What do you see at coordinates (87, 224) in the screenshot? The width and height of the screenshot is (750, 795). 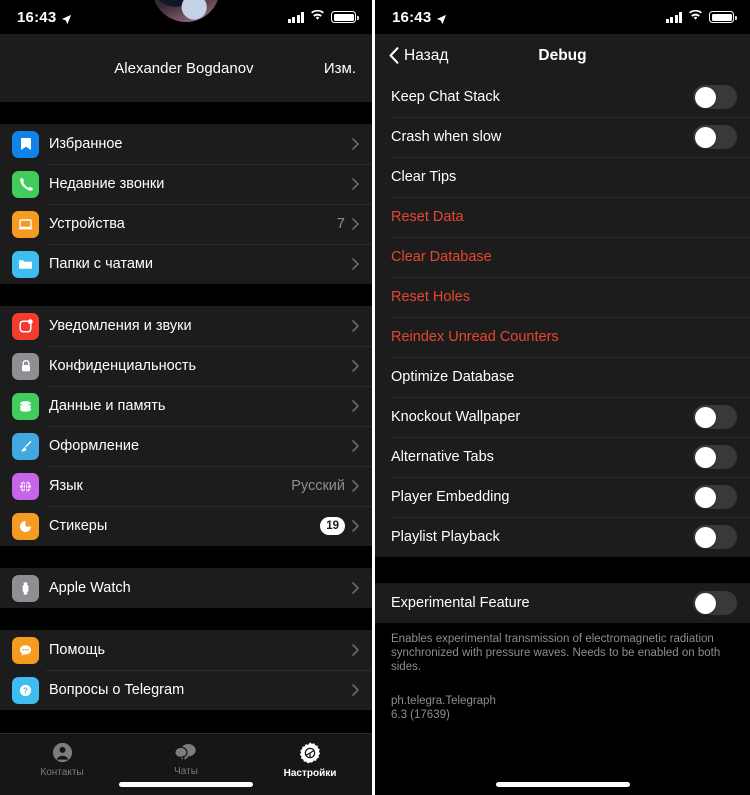 I see `sidebar-item-label: Устройства` at bounding box center [87, 224].